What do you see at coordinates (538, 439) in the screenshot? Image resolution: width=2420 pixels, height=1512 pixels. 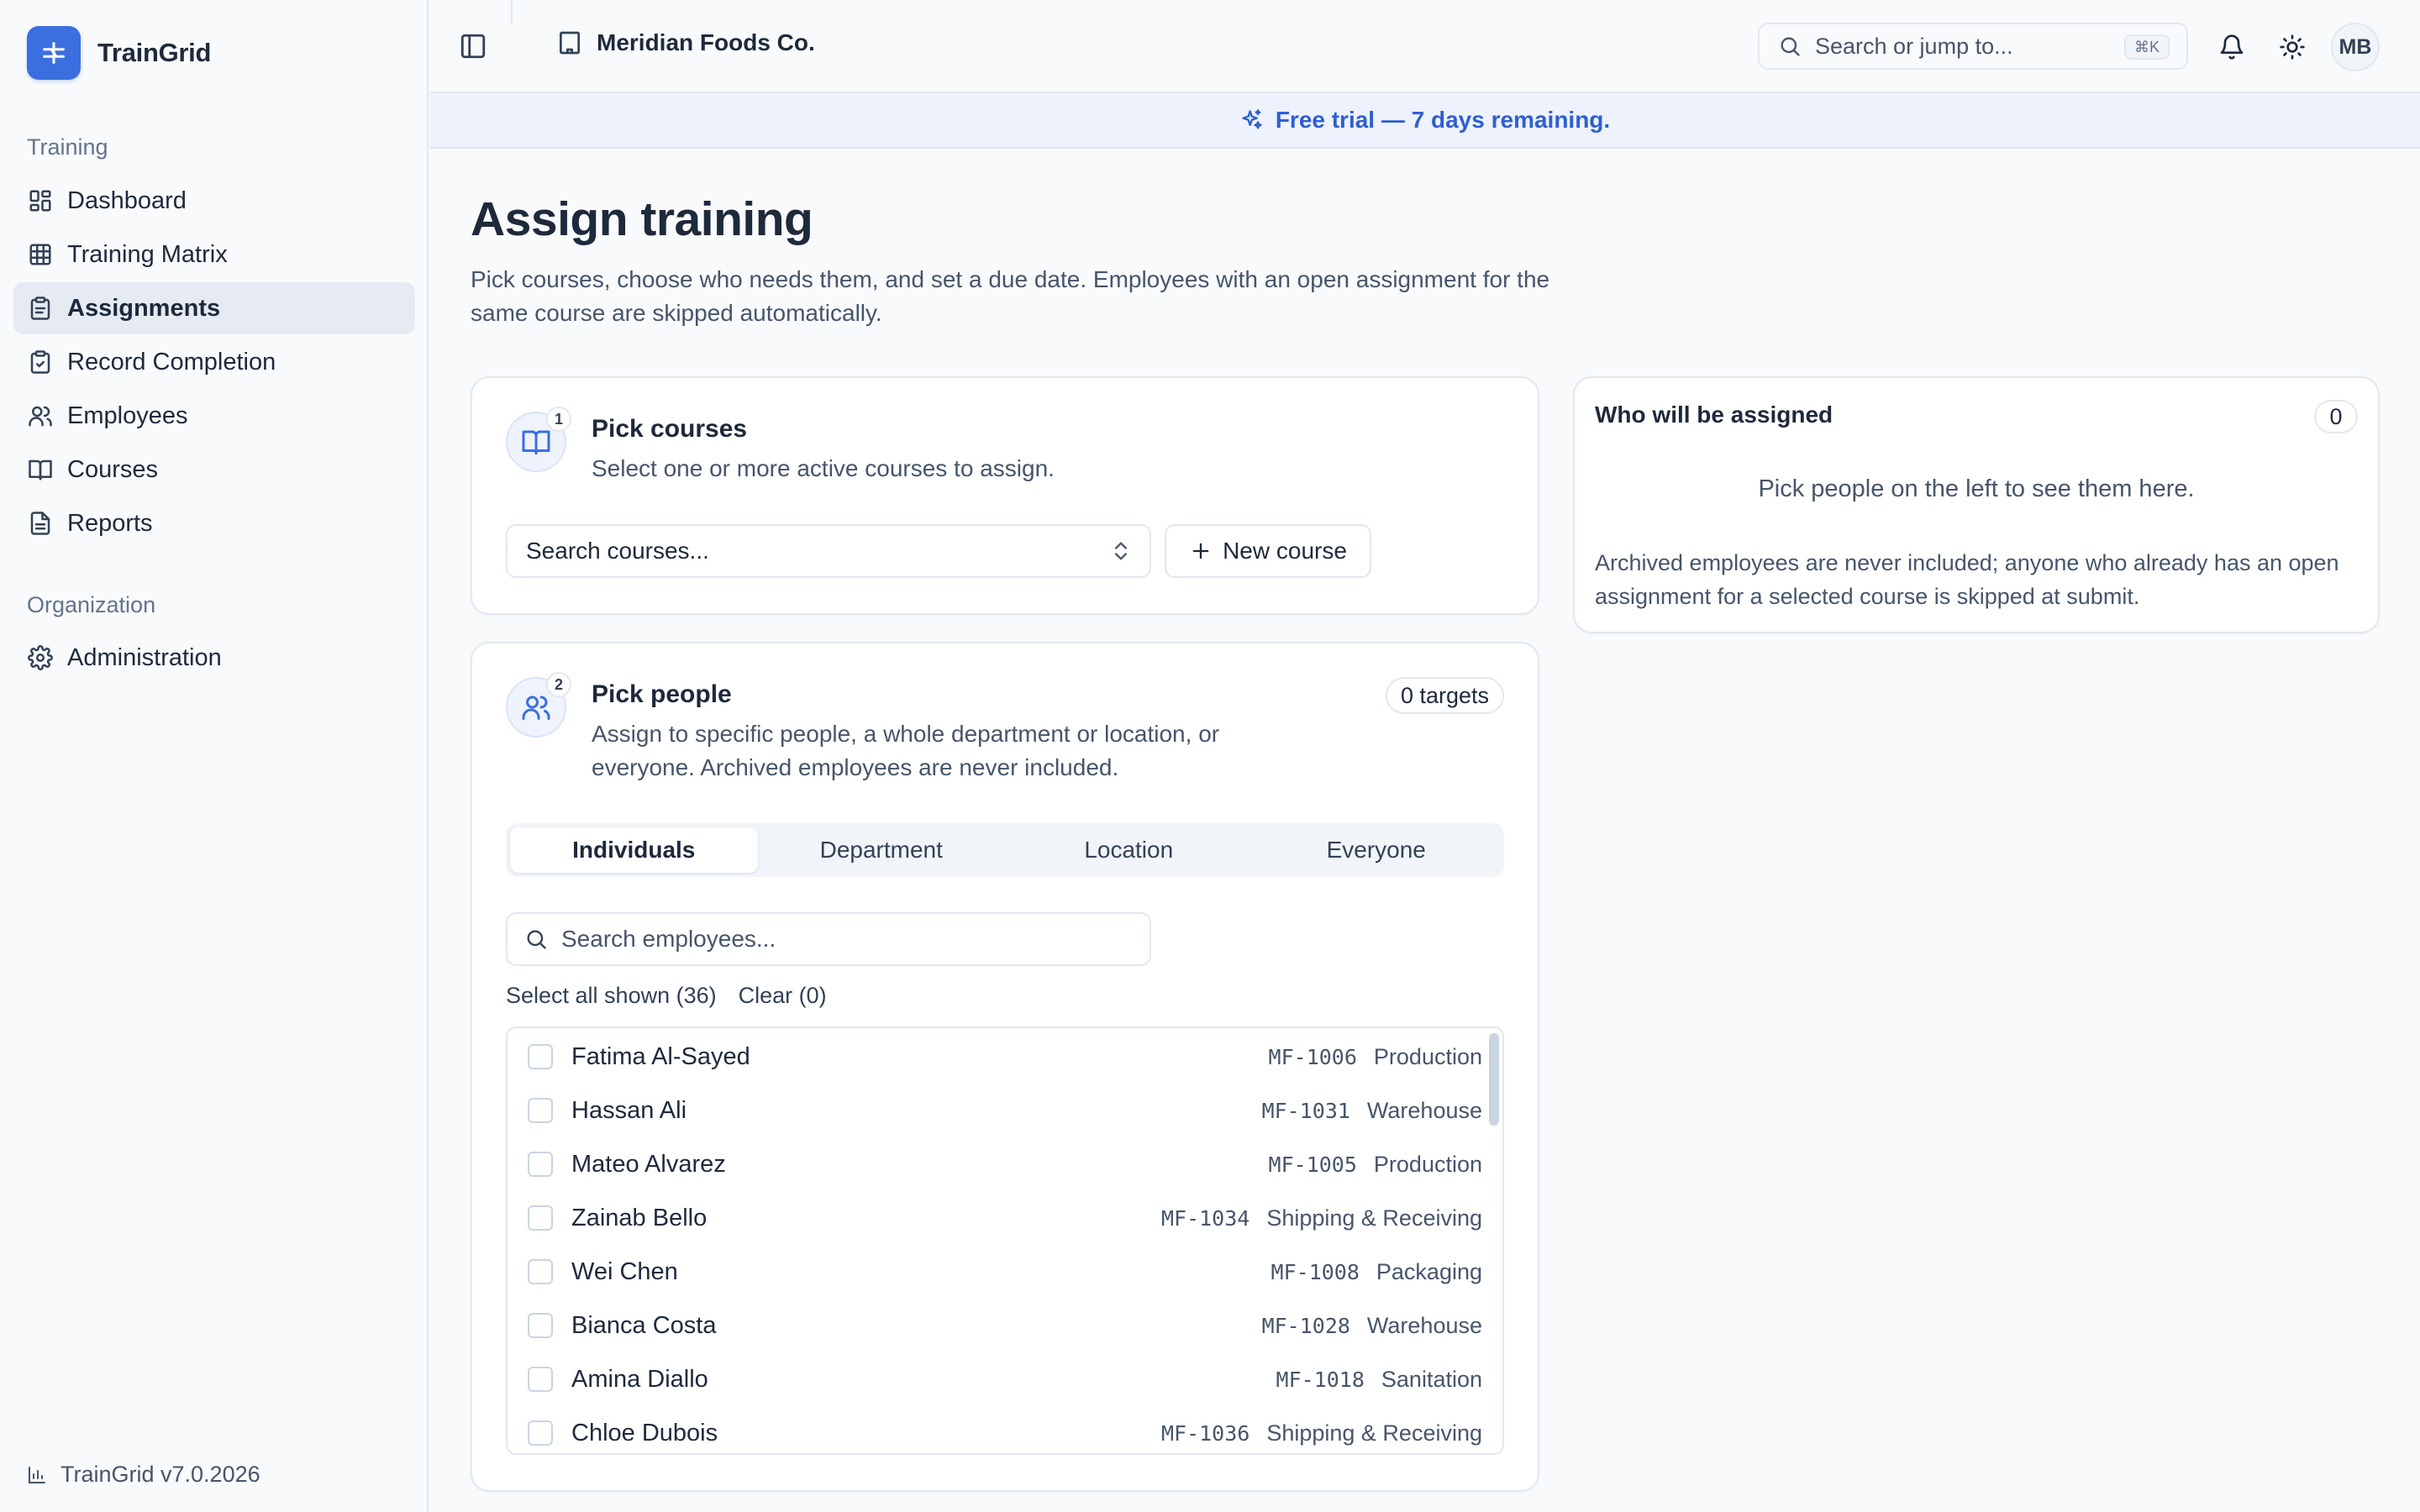 I see `step-1-book-icon: 1` at bounding box center [538, 439].